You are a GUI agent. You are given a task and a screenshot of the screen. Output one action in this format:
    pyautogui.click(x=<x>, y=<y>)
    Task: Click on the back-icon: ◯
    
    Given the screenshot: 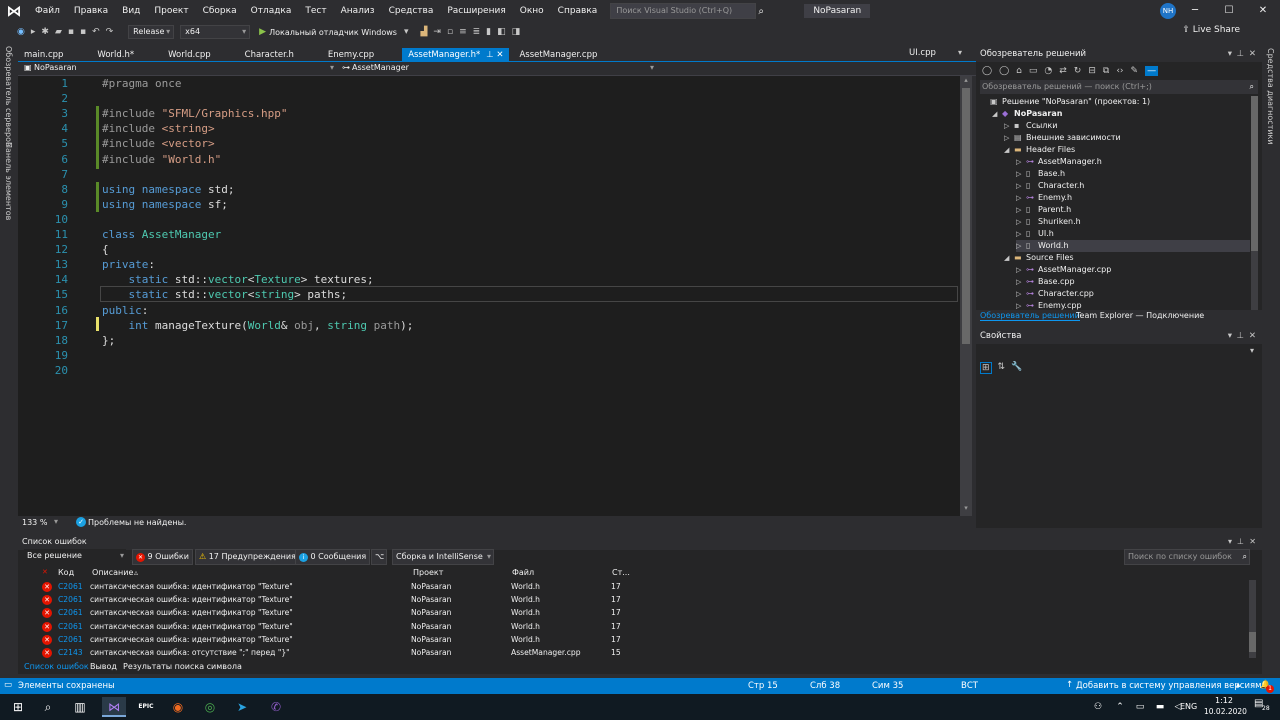 What is the action you would take?
    pyautogui.click(x=987, y=71)
    